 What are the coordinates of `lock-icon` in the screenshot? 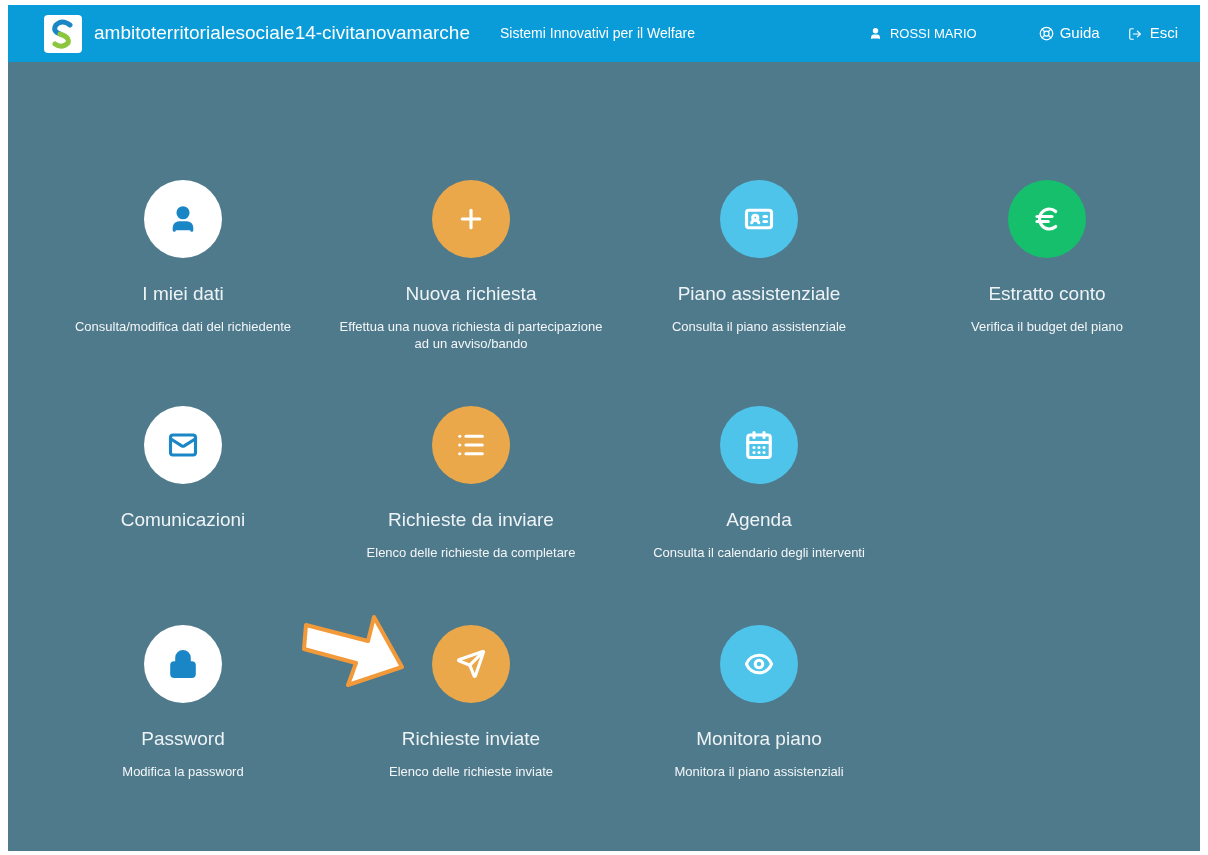 It's located at (183, 664).